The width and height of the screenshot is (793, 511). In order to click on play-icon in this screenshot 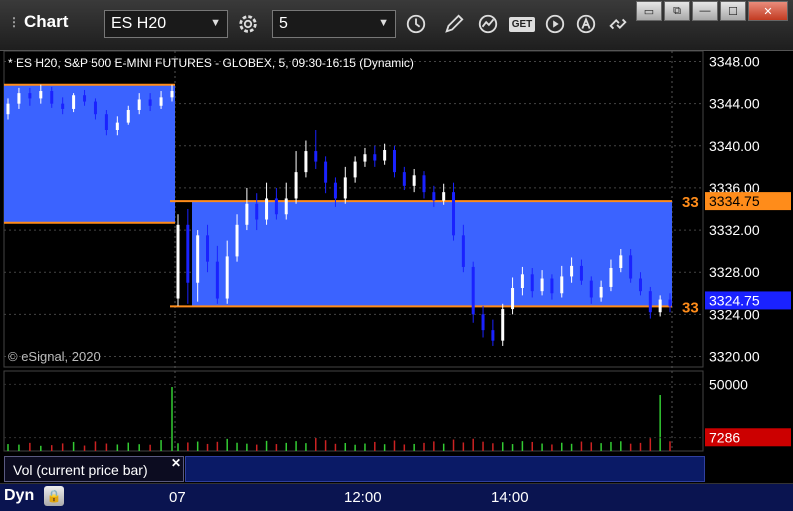, I will do `click(555, 24)`.